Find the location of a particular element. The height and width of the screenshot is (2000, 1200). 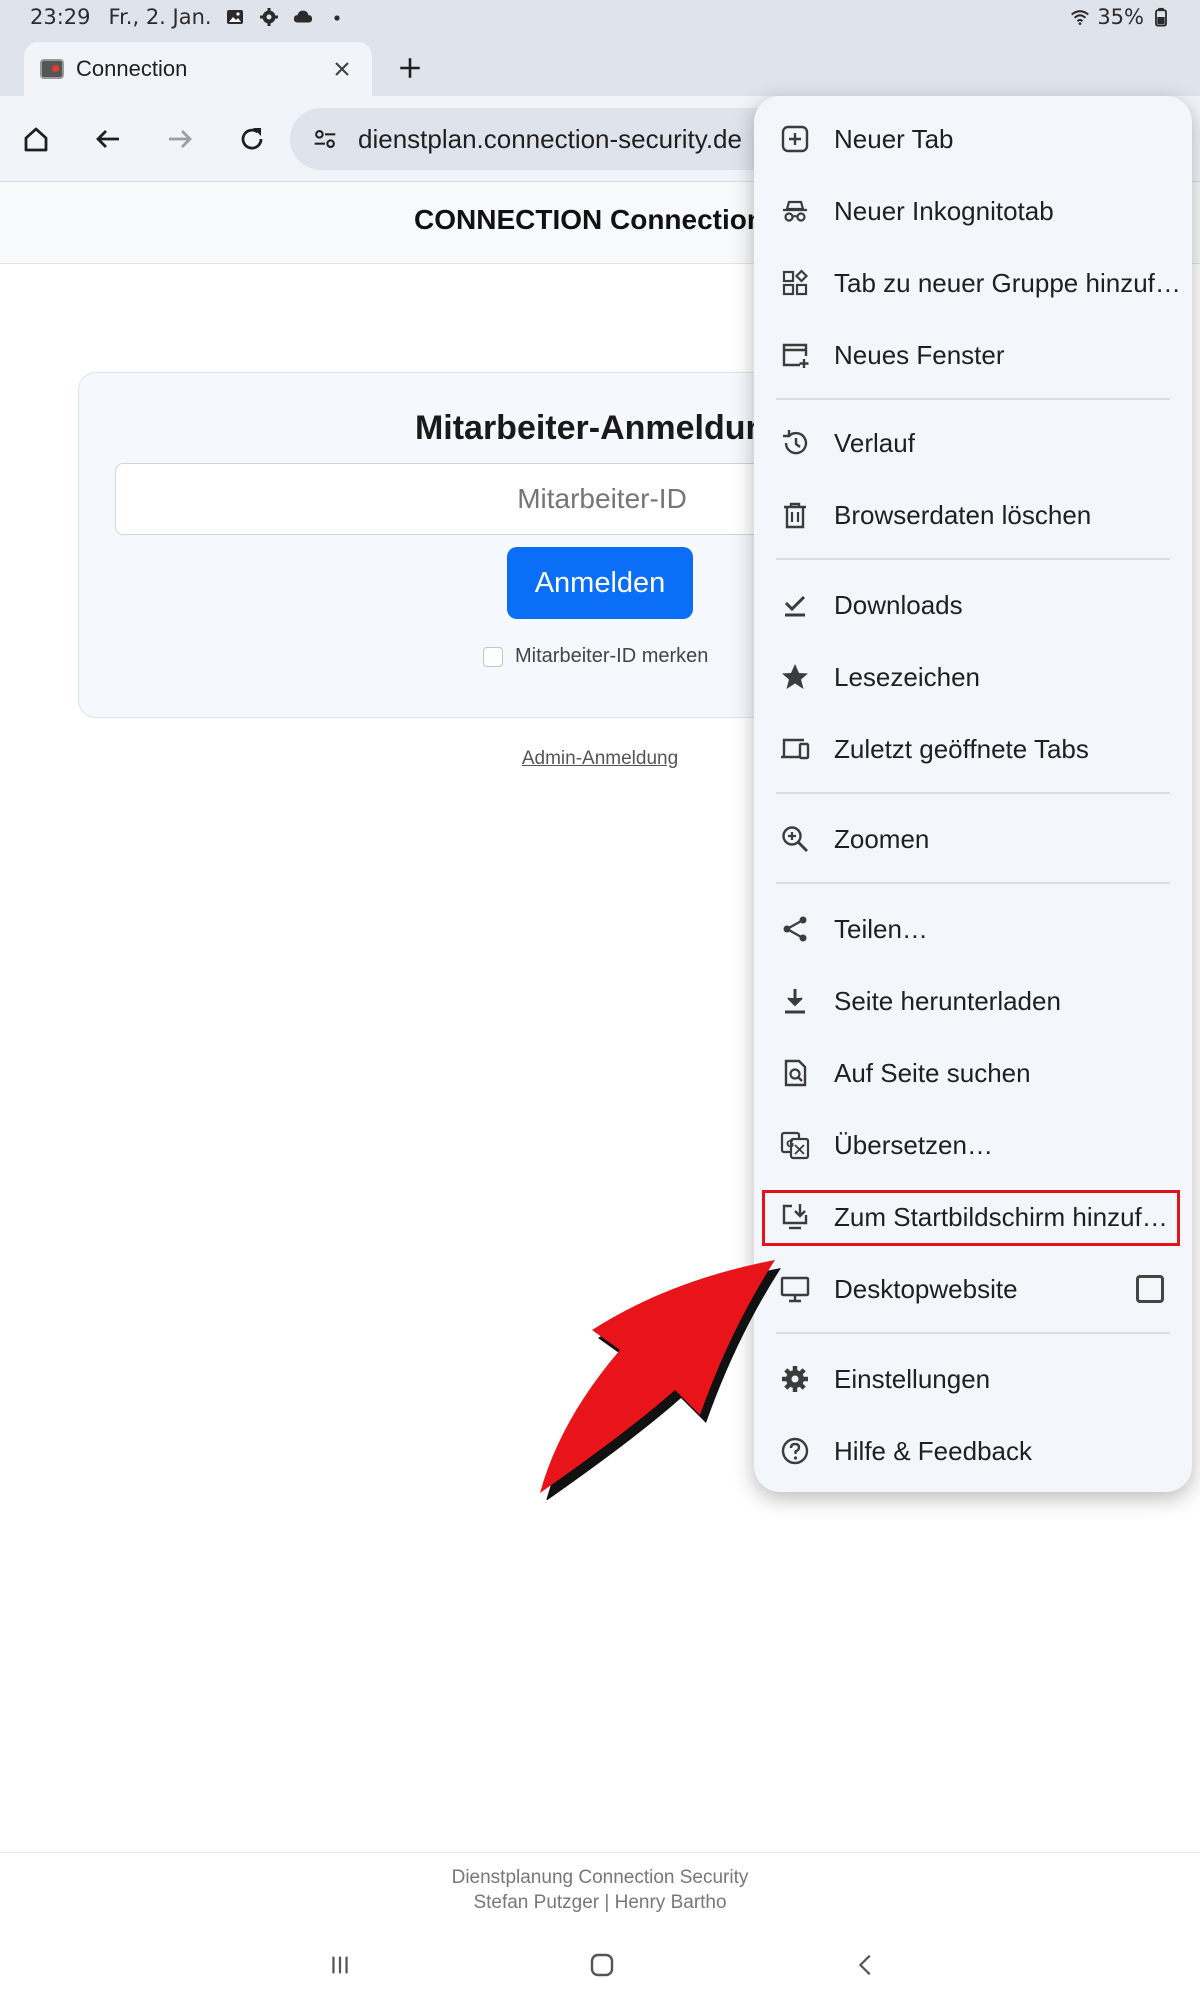

menu-item-find-in-page: Auf Seite suchen is located at coordinates (973, 1073).